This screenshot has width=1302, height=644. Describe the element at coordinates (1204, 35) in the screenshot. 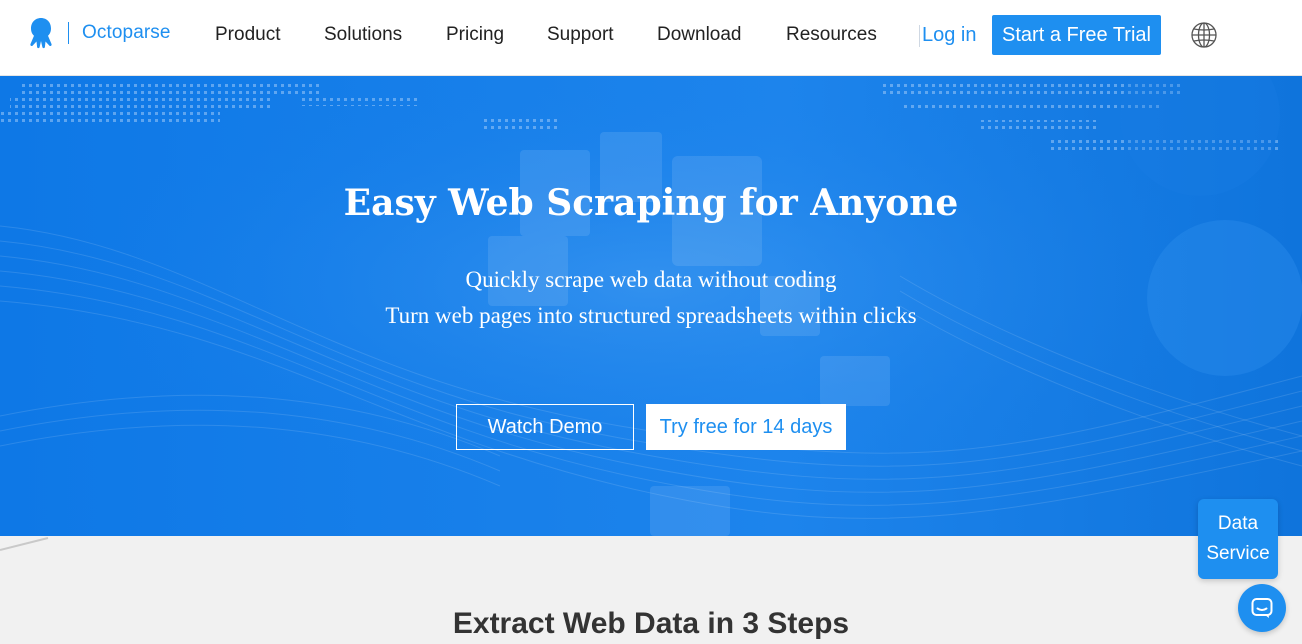

I see `globe-icon` at that location.